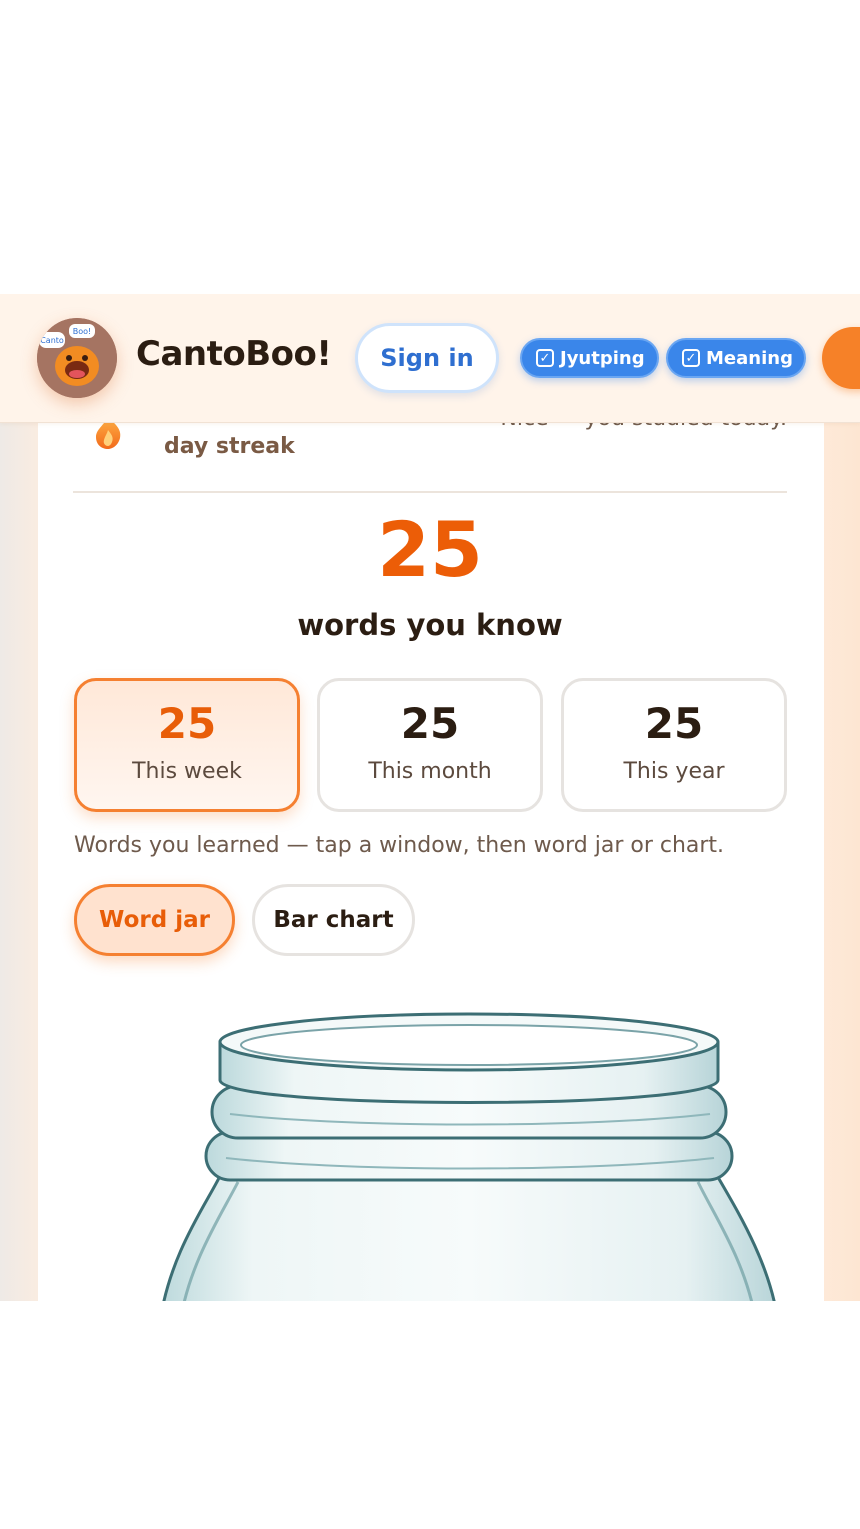  I want to click on total-words-count: 25, so click(430, 549).